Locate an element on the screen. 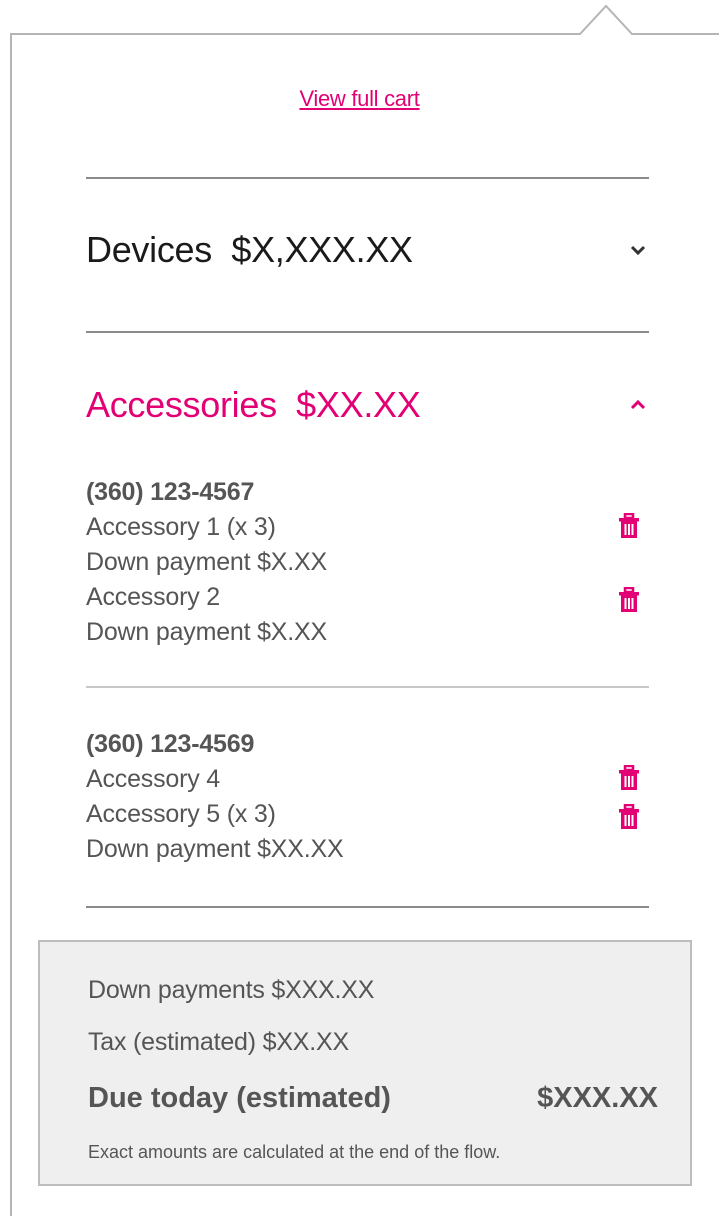 The height and width of the screenshot is (1216, 719). devices-amount: $X,XXX.XX is located at coordinates (322, 249).